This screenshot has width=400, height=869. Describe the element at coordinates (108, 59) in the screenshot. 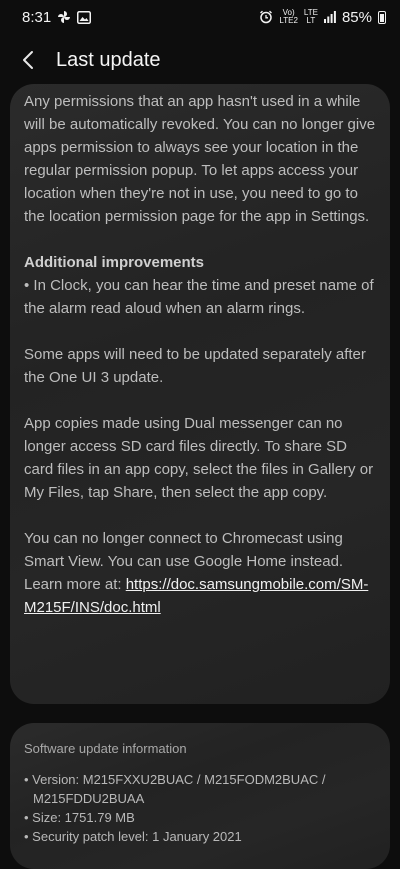

I see `page-title: Last update` at that location.